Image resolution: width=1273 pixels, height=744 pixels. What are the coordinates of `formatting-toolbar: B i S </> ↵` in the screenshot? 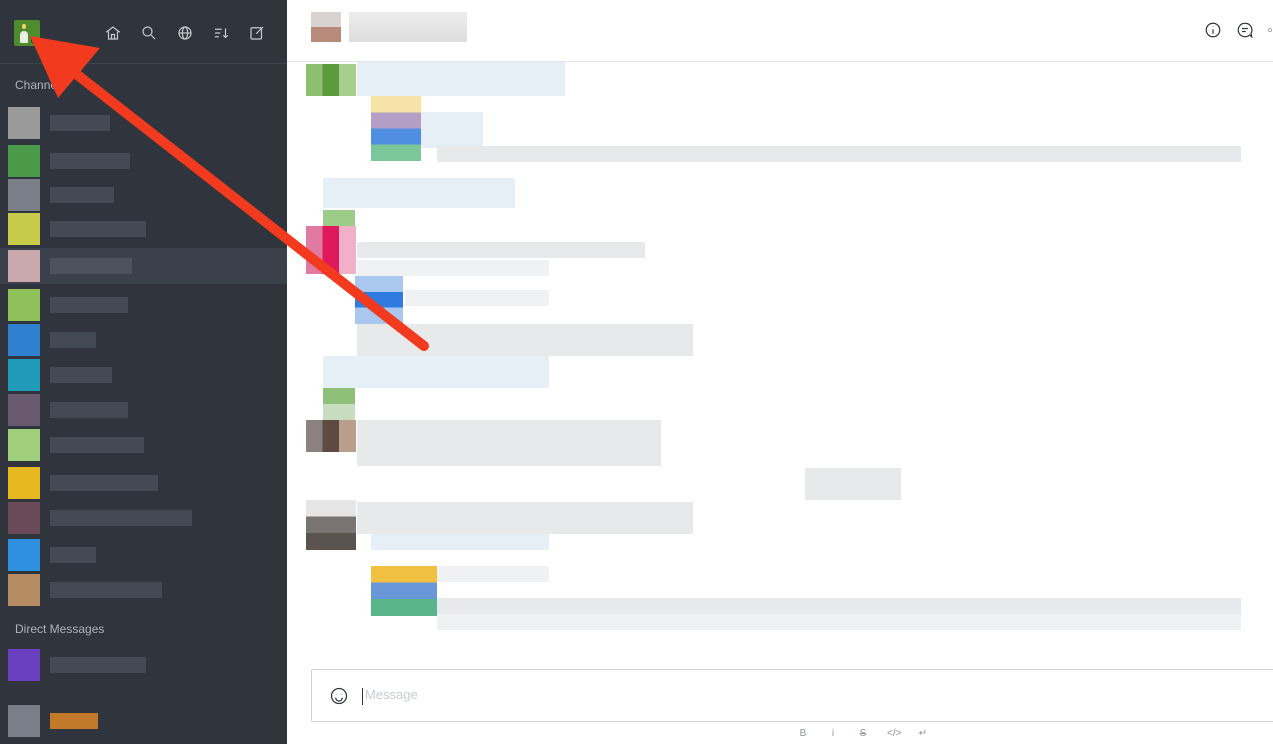 It's located at (863, 733).